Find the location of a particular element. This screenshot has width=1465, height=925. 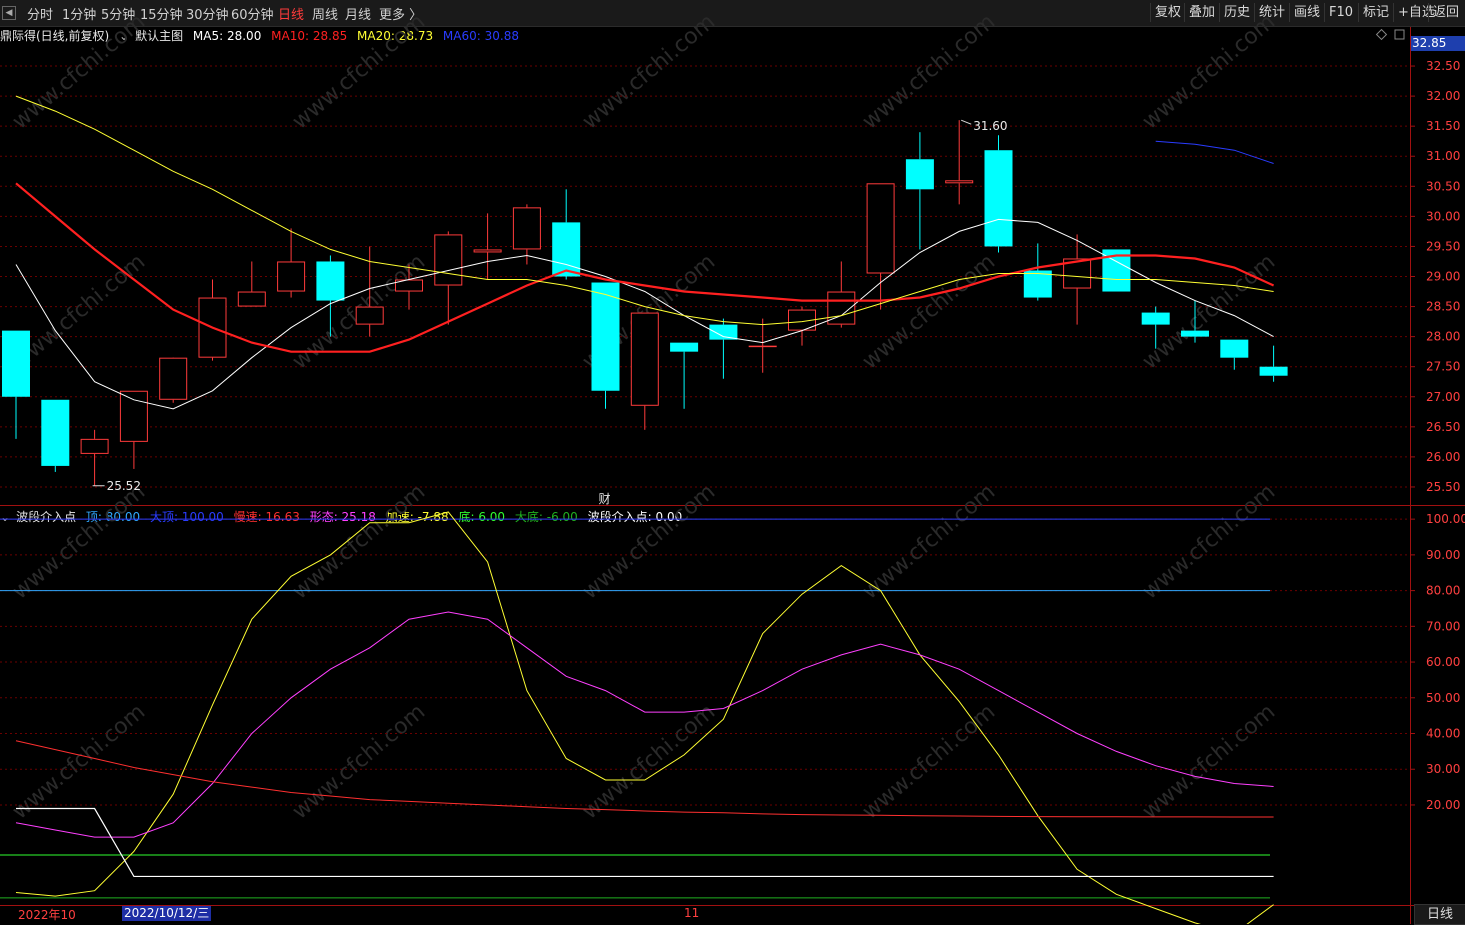

period-tab-timeshare: 分时 is located at coordinates (40, 13).